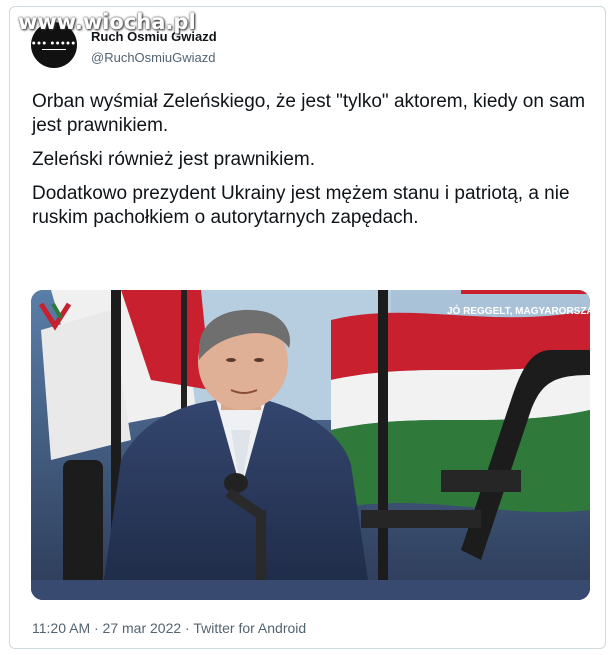 The height and width of the screenshot is (655, 615). What do you see at coordinates (54, 43) in the screenshot?
I see `stars-icon: ●●● ●●●●●` at bounding box center [54, 43].